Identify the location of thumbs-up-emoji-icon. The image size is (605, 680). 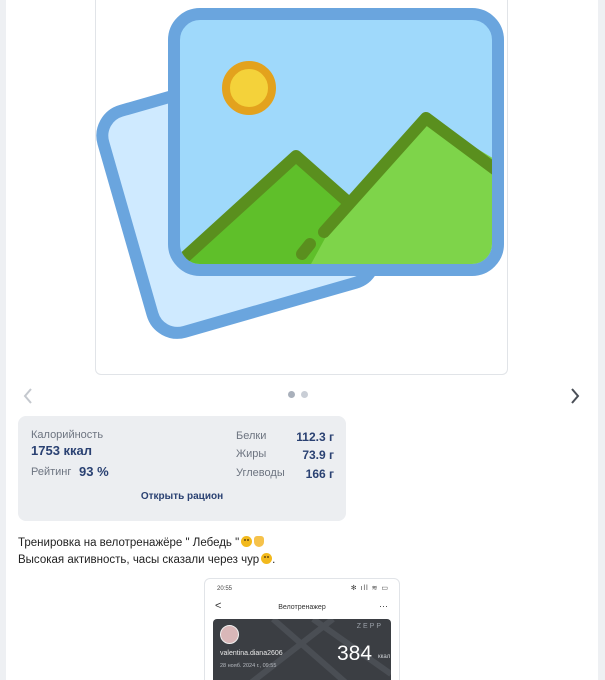
(259, 541).